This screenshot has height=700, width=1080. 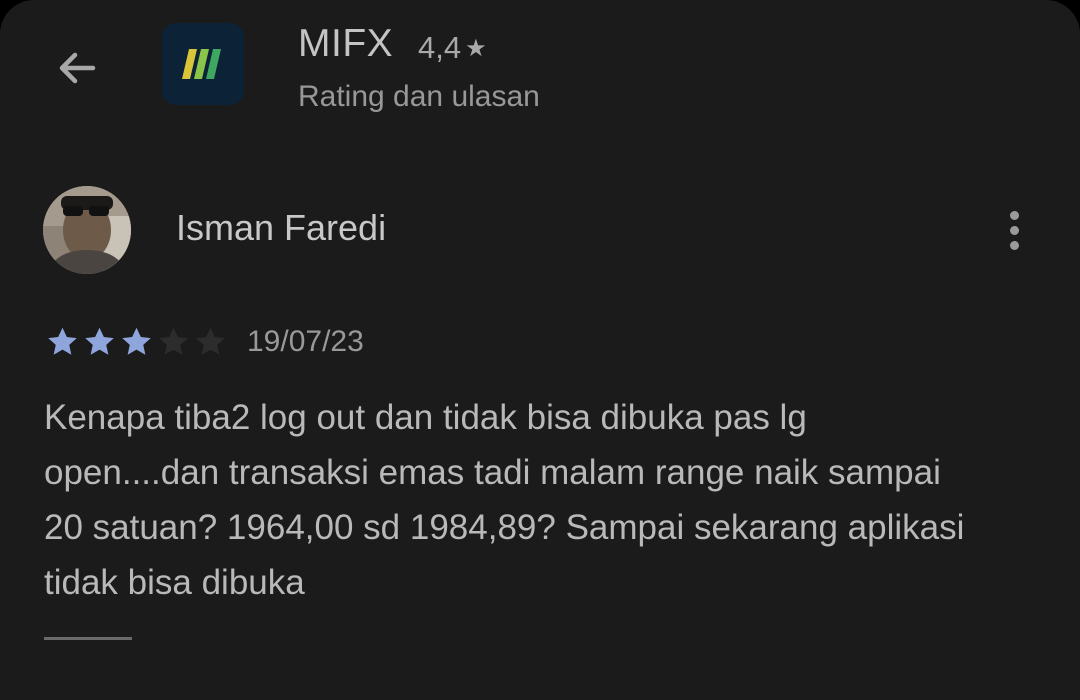 I want to click on app-rating-value: 4,4, so click(x=440, y=47).